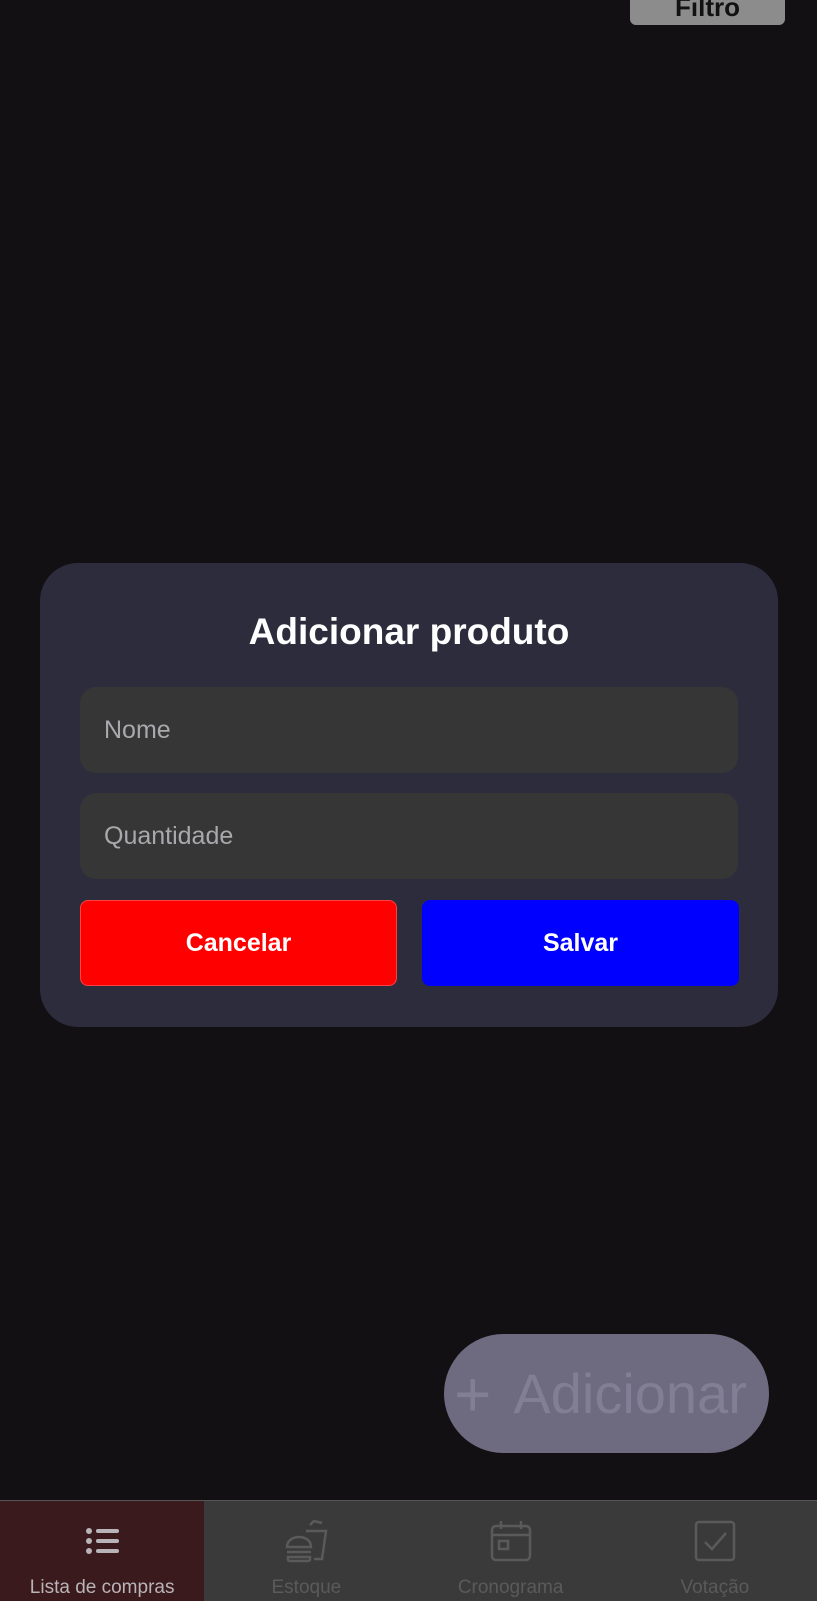 The height and width of the screenshot is (1601, 817). Describe the element at coordinates (409, 631) in the screenshot. I see `dialog-title: Adicionar produto` at that location.